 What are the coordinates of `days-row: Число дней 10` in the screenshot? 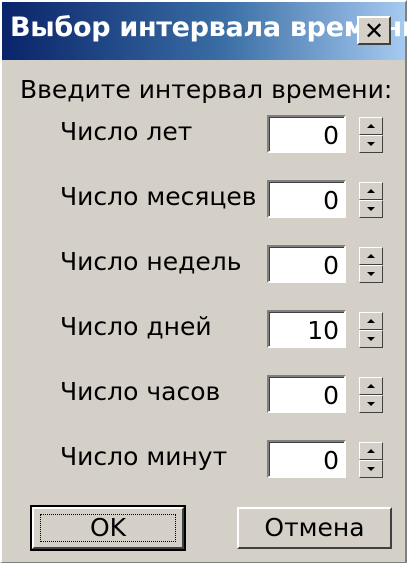 It's located at (203, 331).